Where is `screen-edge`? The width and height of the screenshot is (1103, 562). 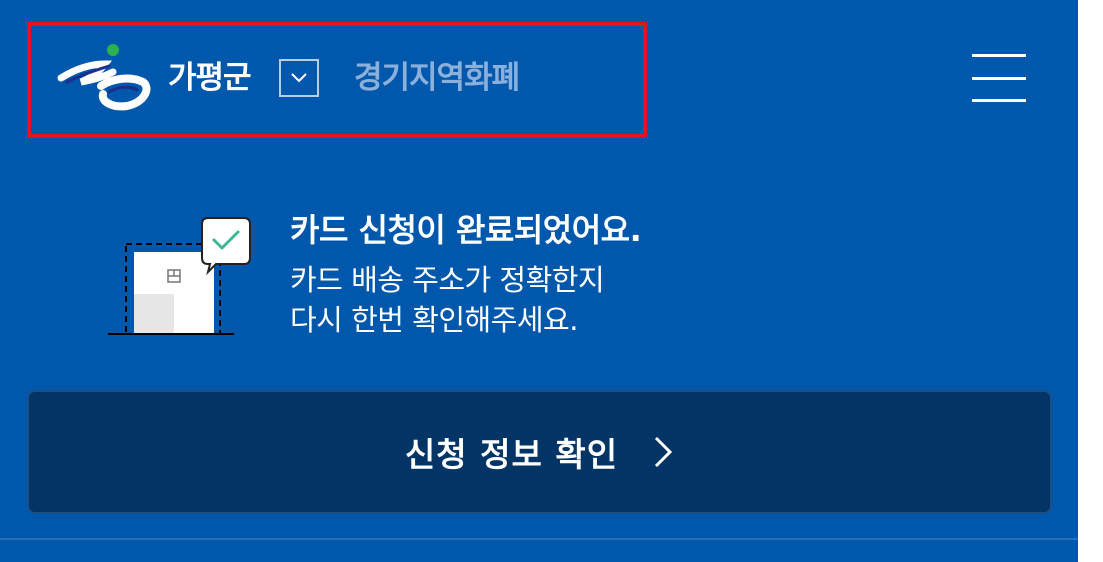 screen-edge is located at coordinates (1090, 281).